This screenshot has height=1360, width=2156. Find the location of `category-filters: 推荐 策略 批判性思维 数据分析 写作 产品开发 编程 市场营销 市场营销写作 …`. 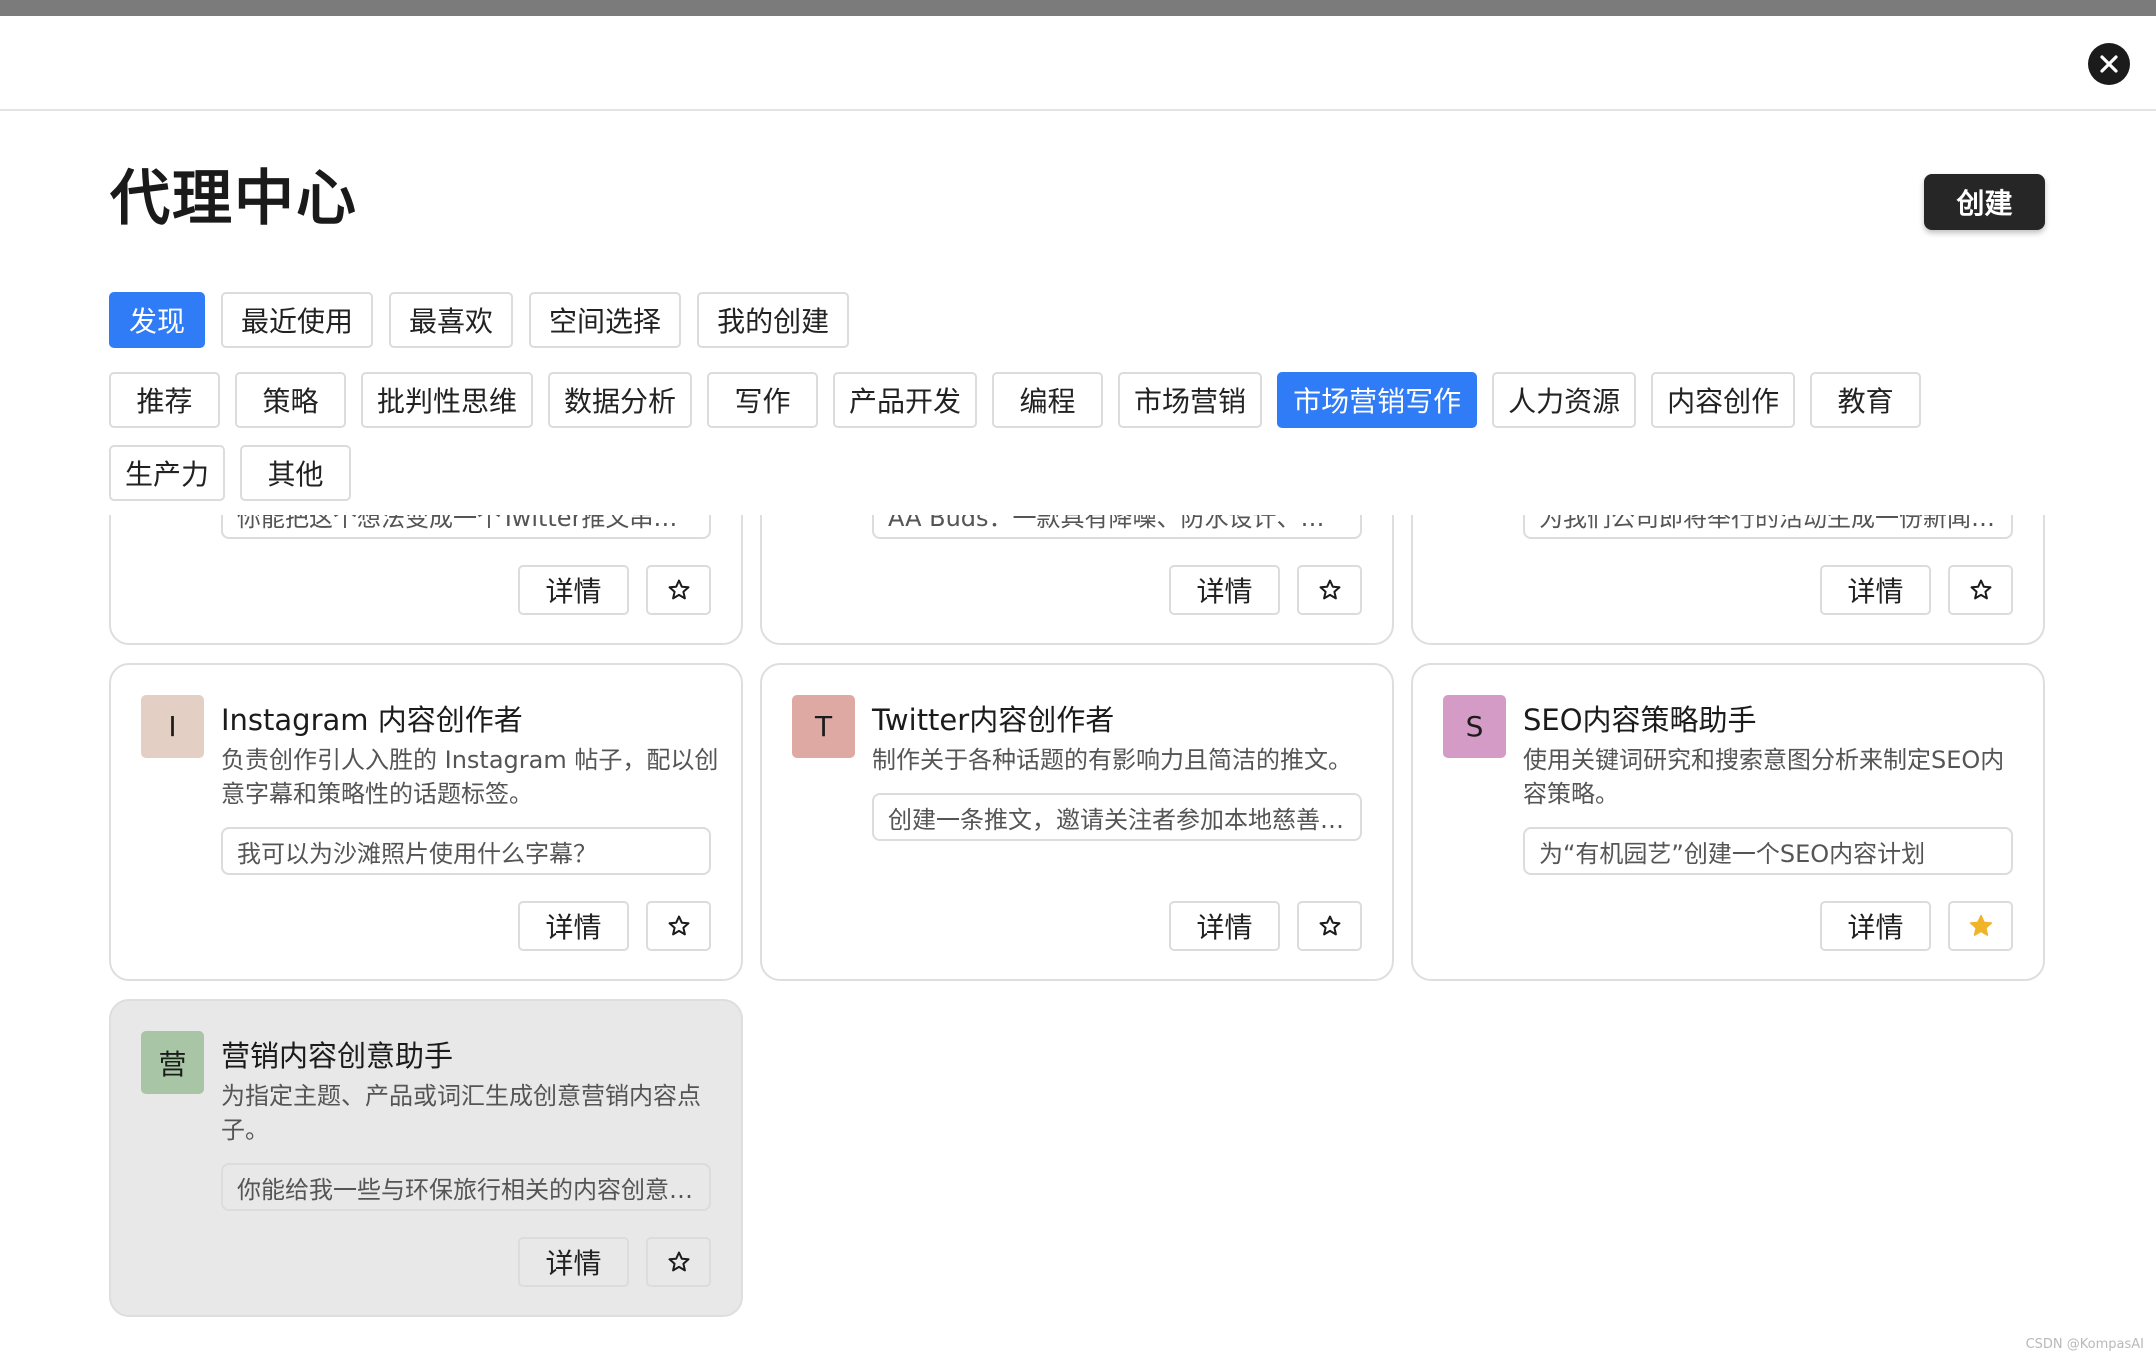

category-filters: 推荐 策略 批判性思维 数据分析 写作 产品开发 编程 市场营销 市场营销写作 … is located at coordinates (1034, 436).